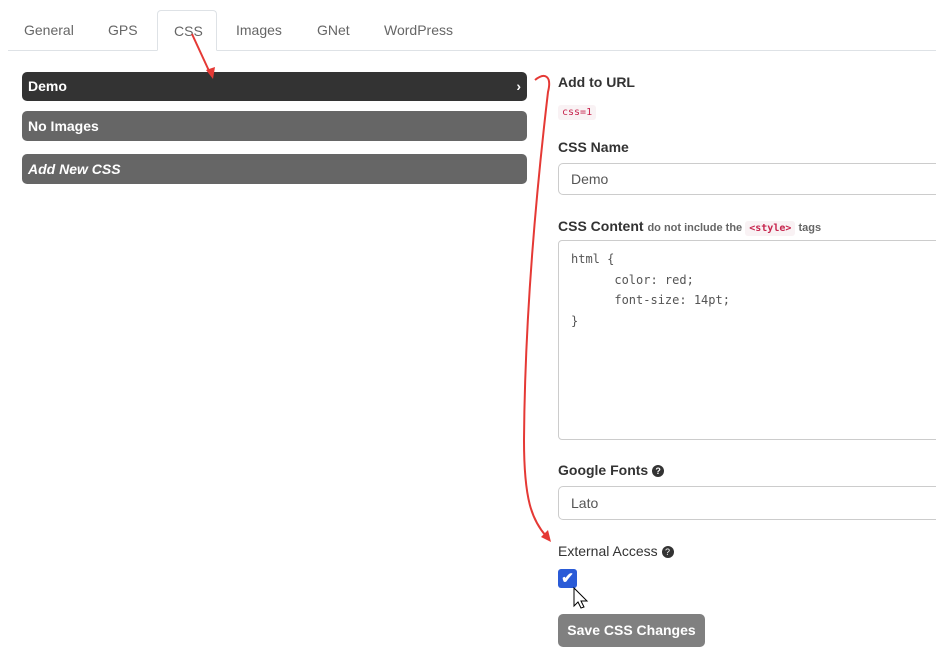 This screenshot has width=936, height=672. What do you see at coordinates (593, 147) in the screenshot?
I see `css-name-label: CSS Name` at bounding box center [593, 147].